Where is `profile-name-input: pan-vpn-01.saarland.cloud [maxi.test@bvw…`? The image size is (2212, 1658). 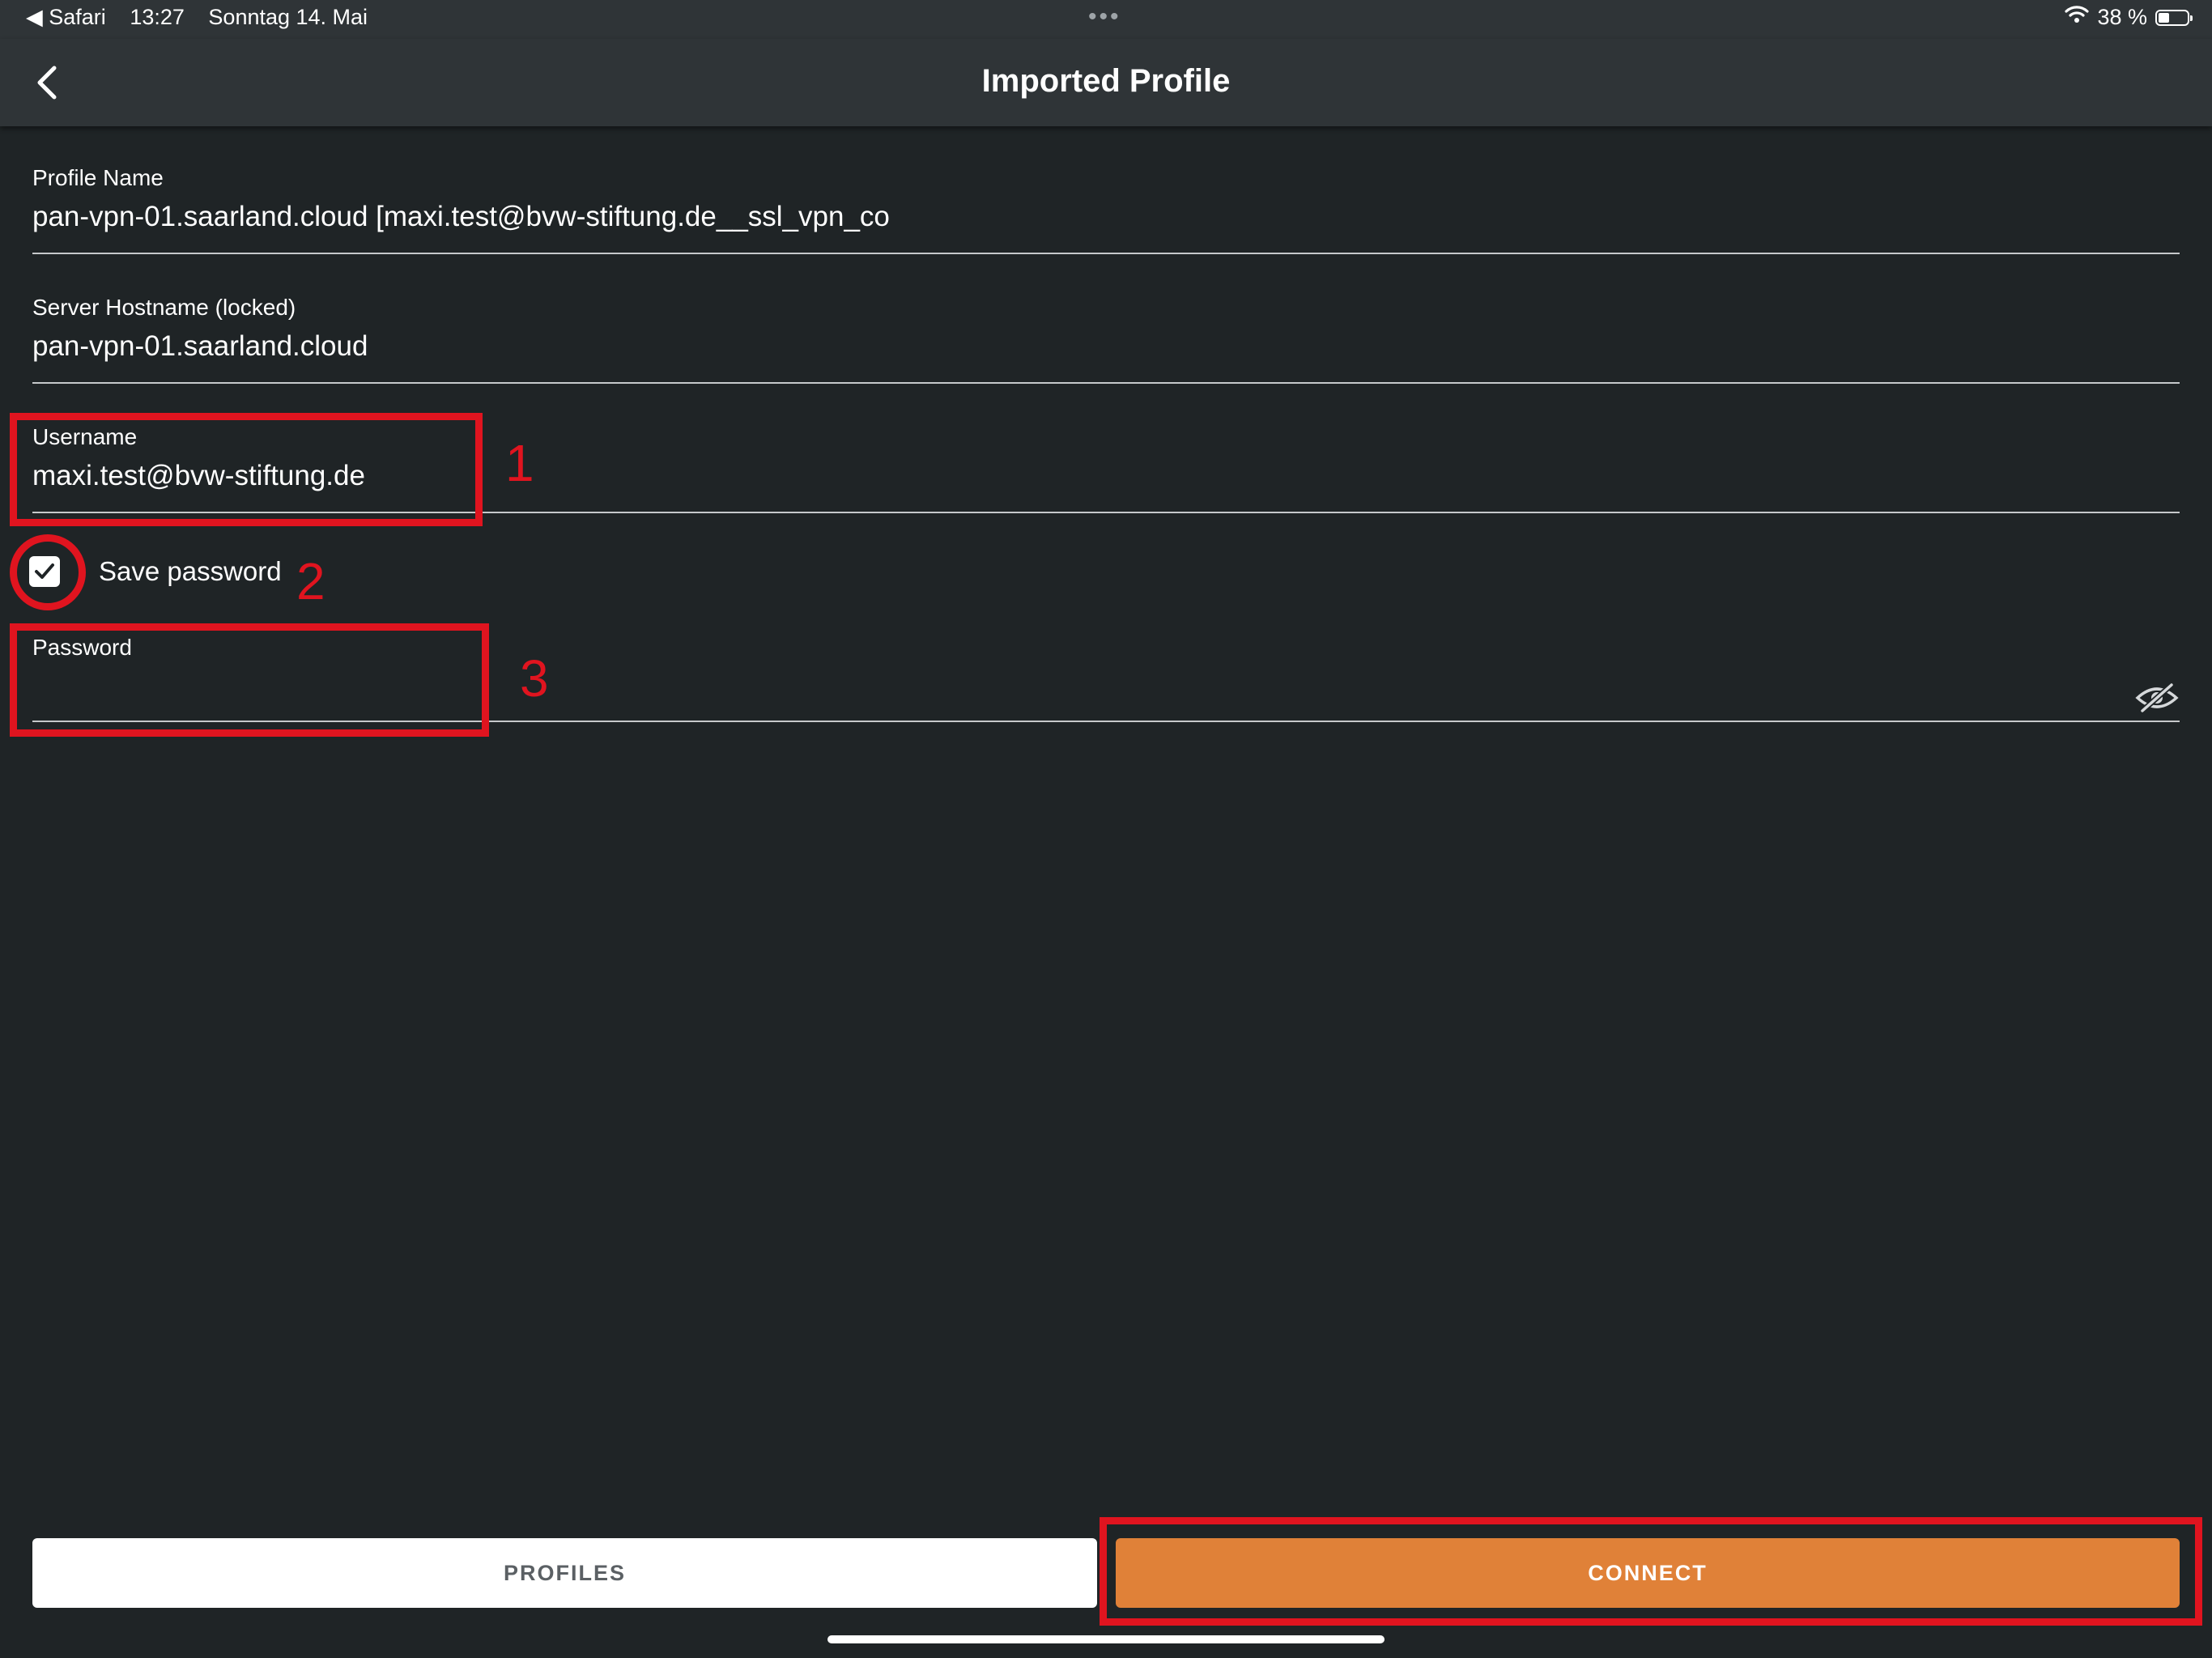 profile-name-input: pan-vpn-01.saarland.cloud [maxi.test@bvw… is located at coordinates (461, 217).